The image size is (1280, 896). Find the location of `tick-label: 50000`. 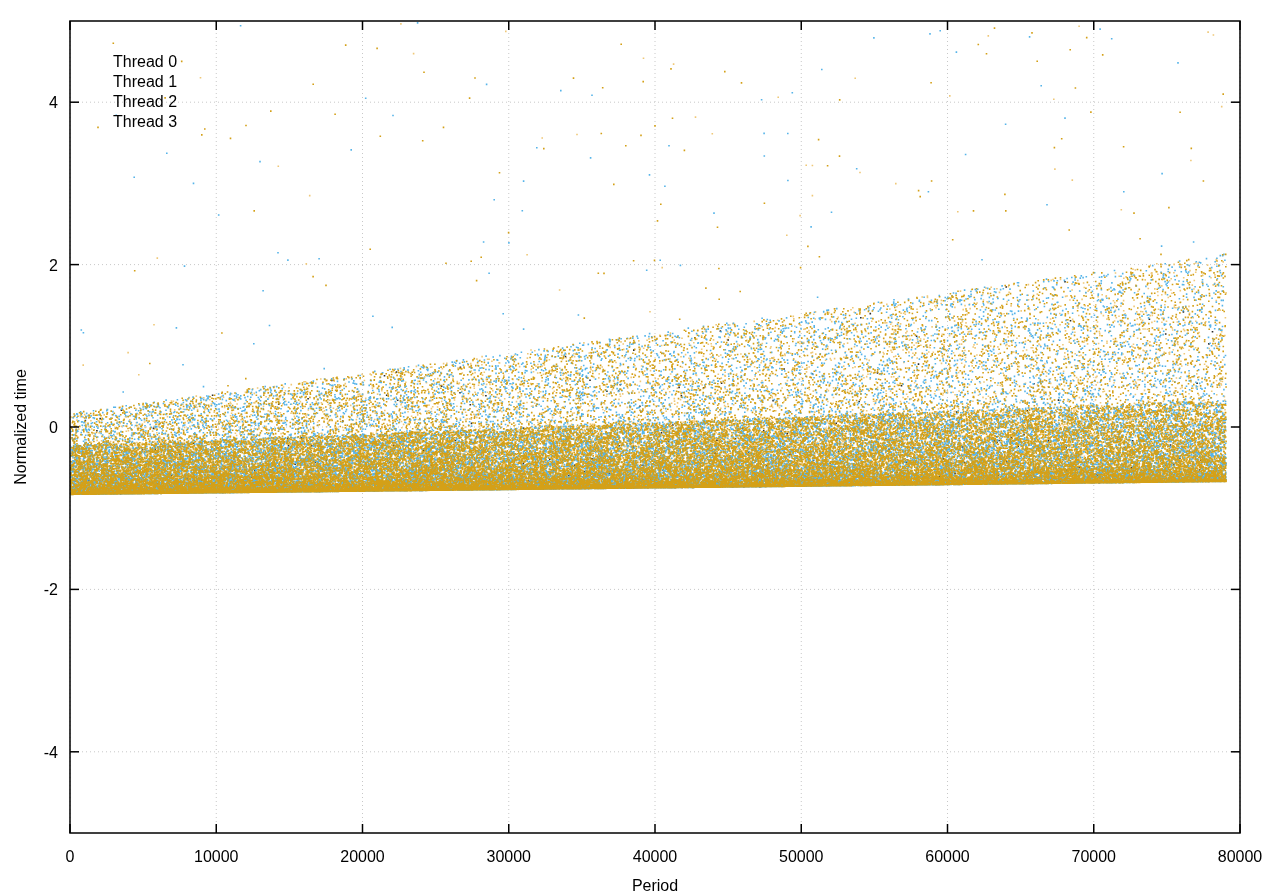

tick-label: 50000 is located at coordinates (801, 856).